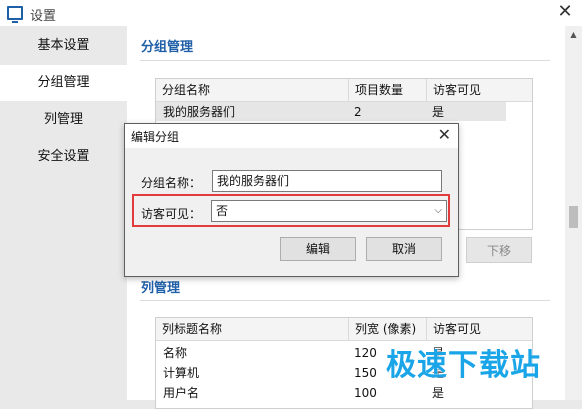 The height and width of the screenshot is (409, 582). What do you see at coordinates (181, 373) in the screenshot?
I see `column-name-cell: 计算机` at bounding box center [181, 373].